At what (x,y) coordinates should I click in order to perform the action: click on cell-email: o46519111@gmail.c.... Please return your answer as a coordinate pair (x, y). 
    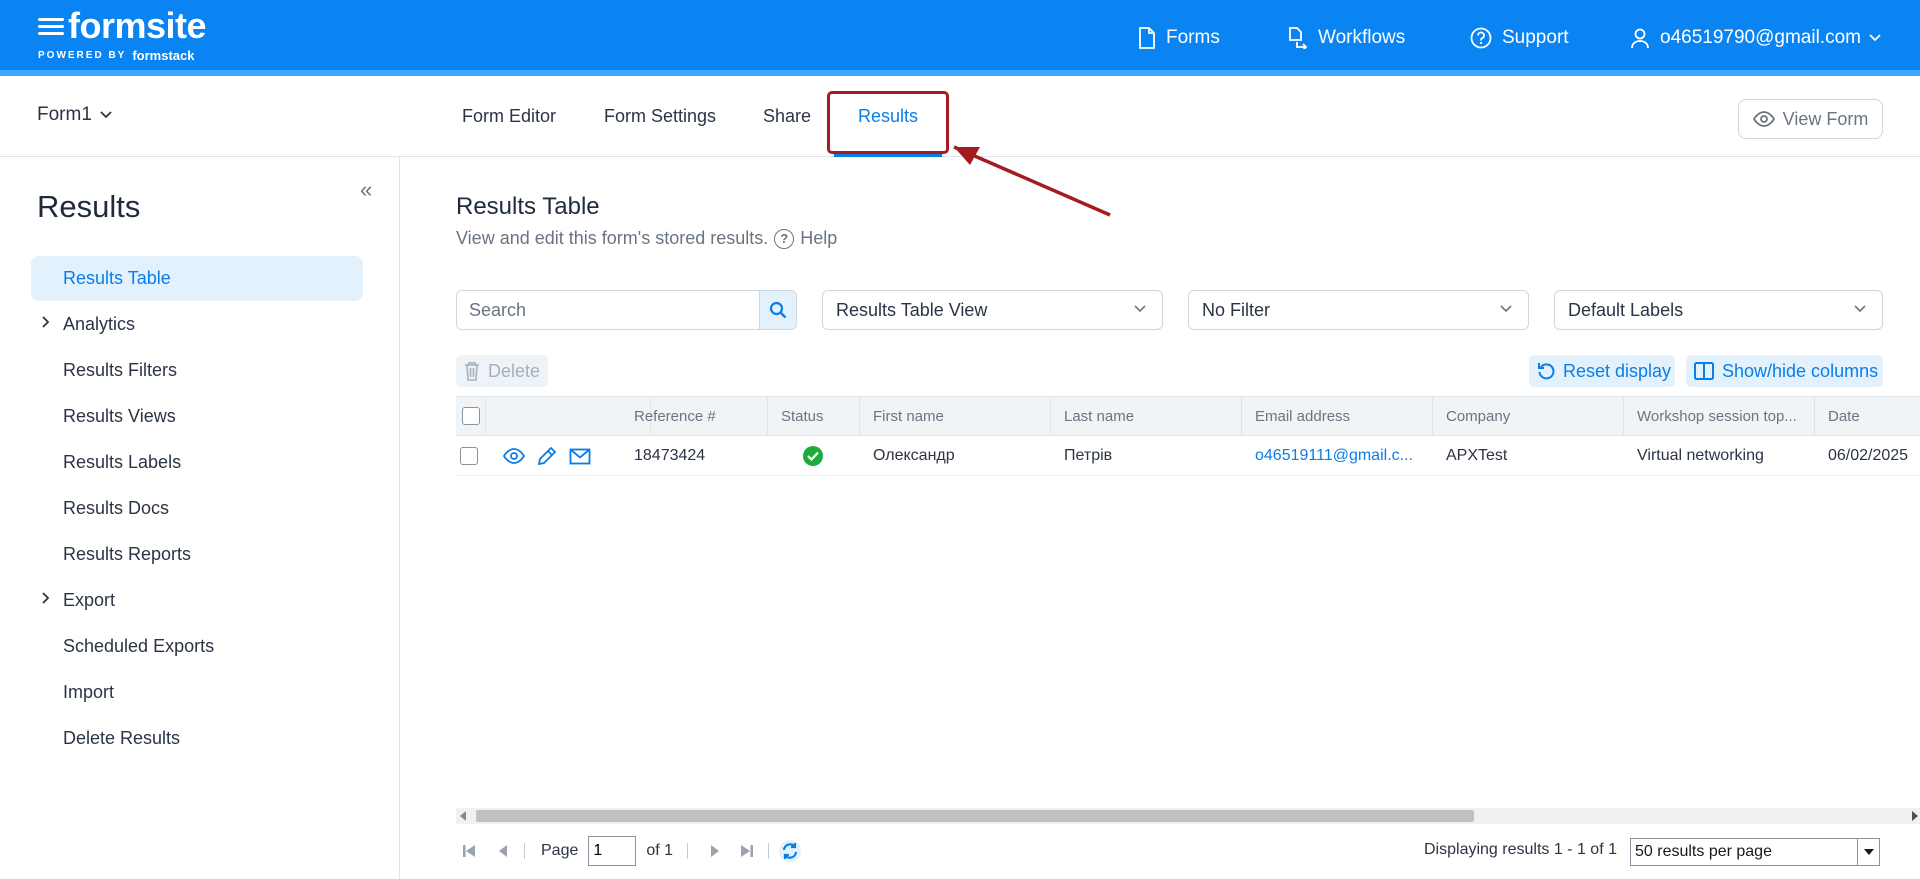
    Looking at the image, I should click on (1337, 456).